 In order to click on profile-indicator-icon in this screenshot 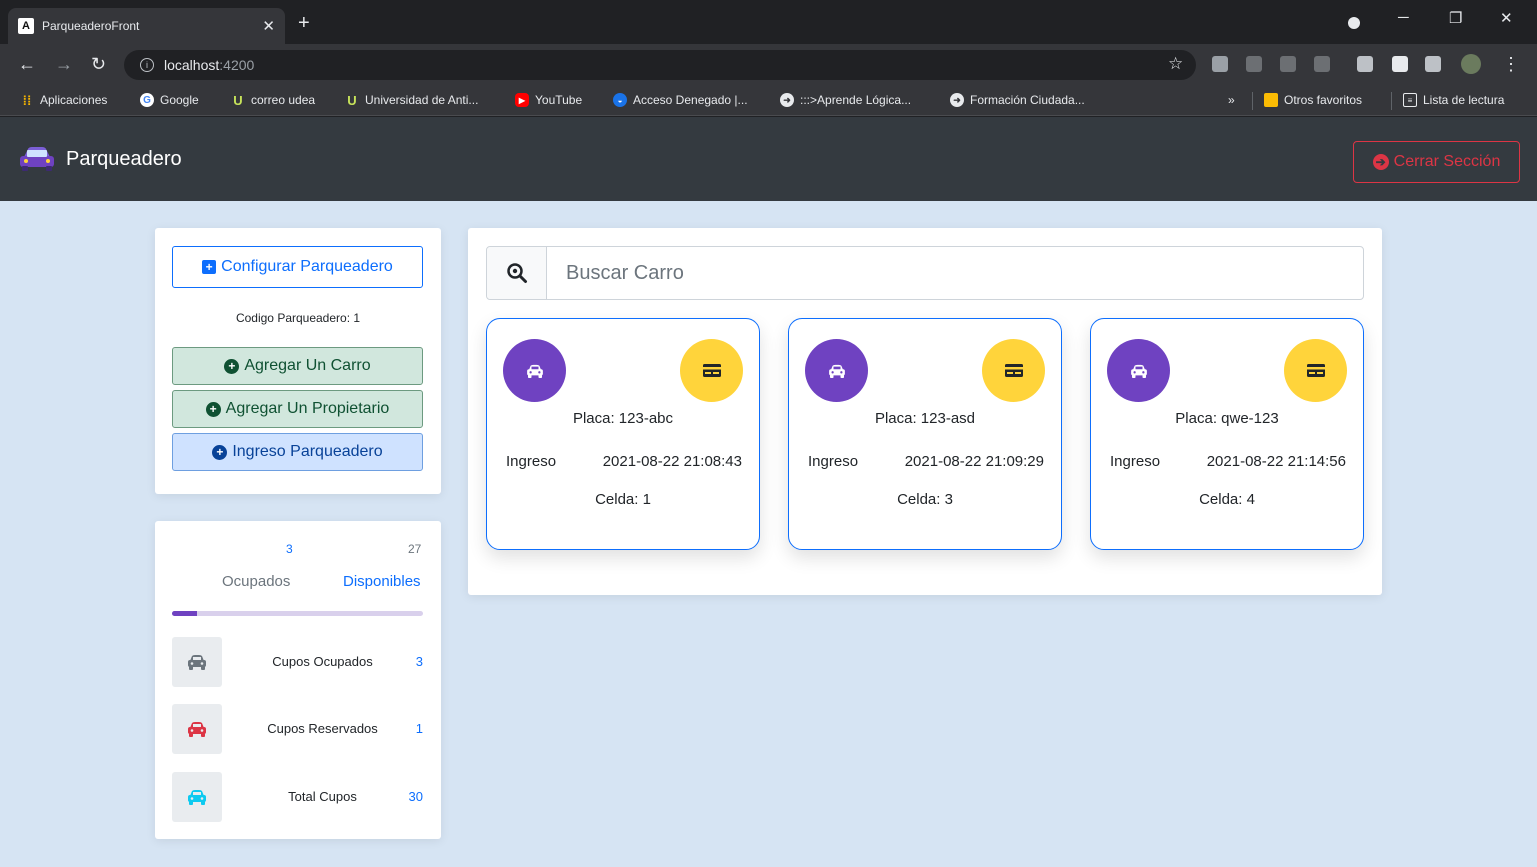, I will do `click(1354, 23)`.